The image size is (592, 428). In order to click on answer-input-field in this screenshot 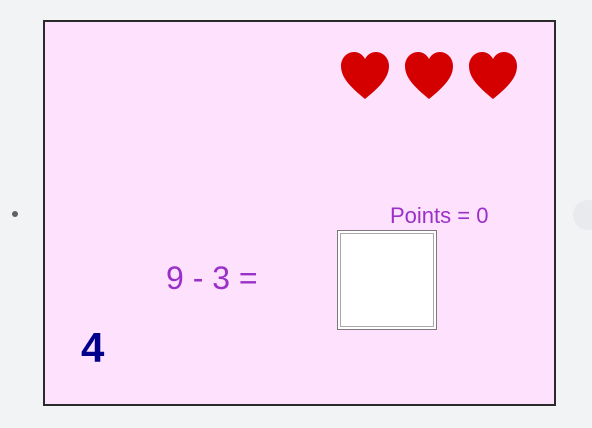, I will do `click(387, 280)`.